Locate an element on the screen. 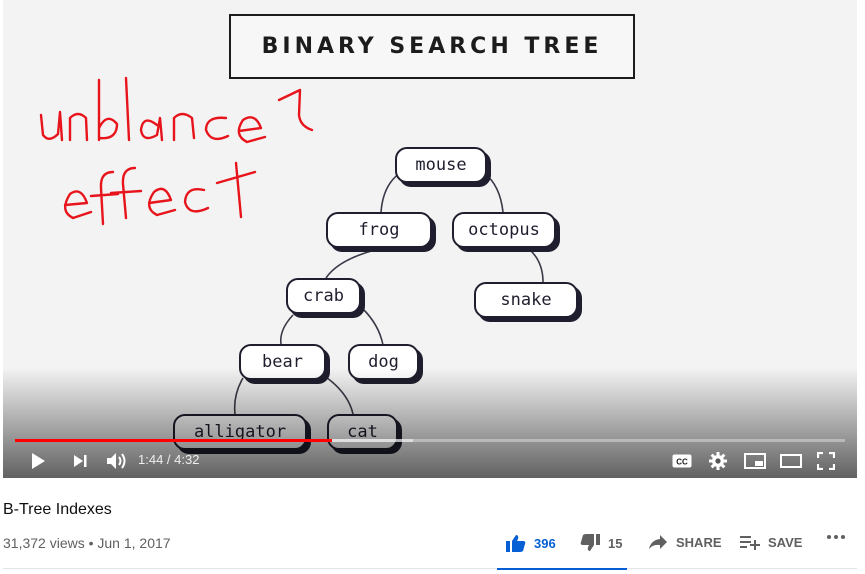 The width and height of the screenshot is (865, 574). captions-button: CC is located at coordinates (682, 461).